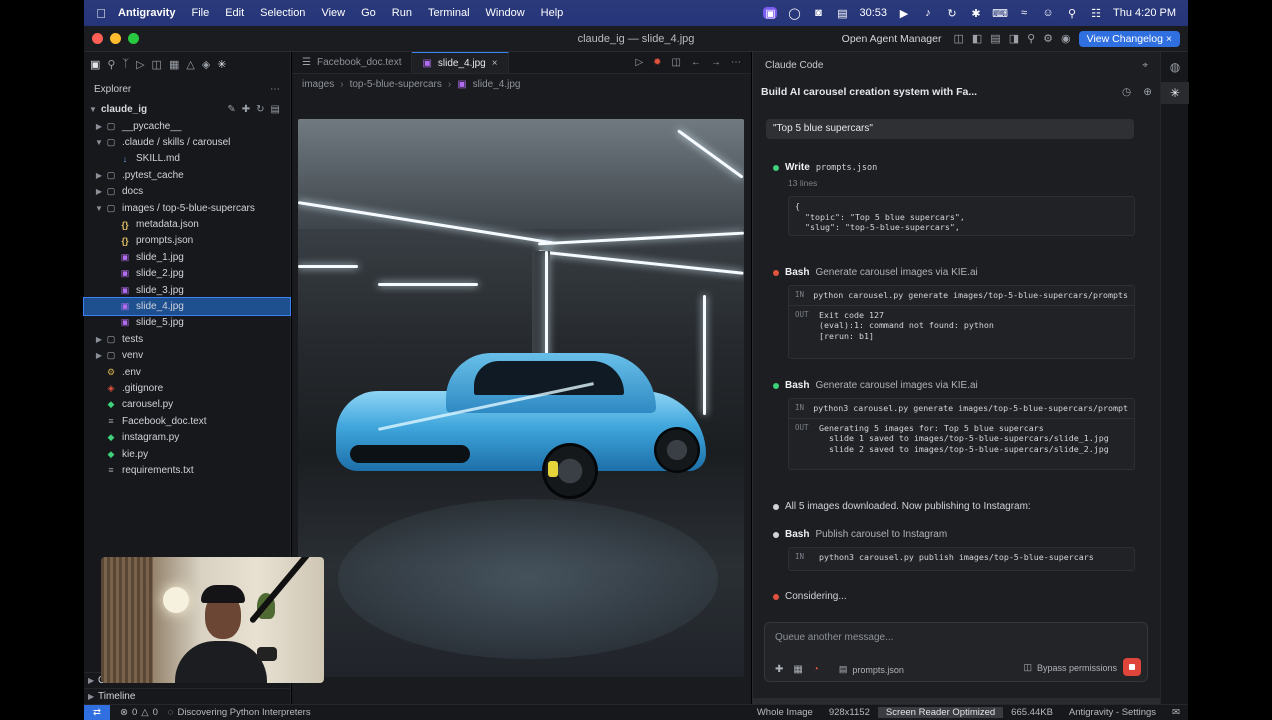 The height and width of the screenshot is (720, 1272). What do you see at coordinates (497, 84) in the screenshot?
I see `breadcrumb-item: slide_4.jpg` at bounding box center [497, 84].